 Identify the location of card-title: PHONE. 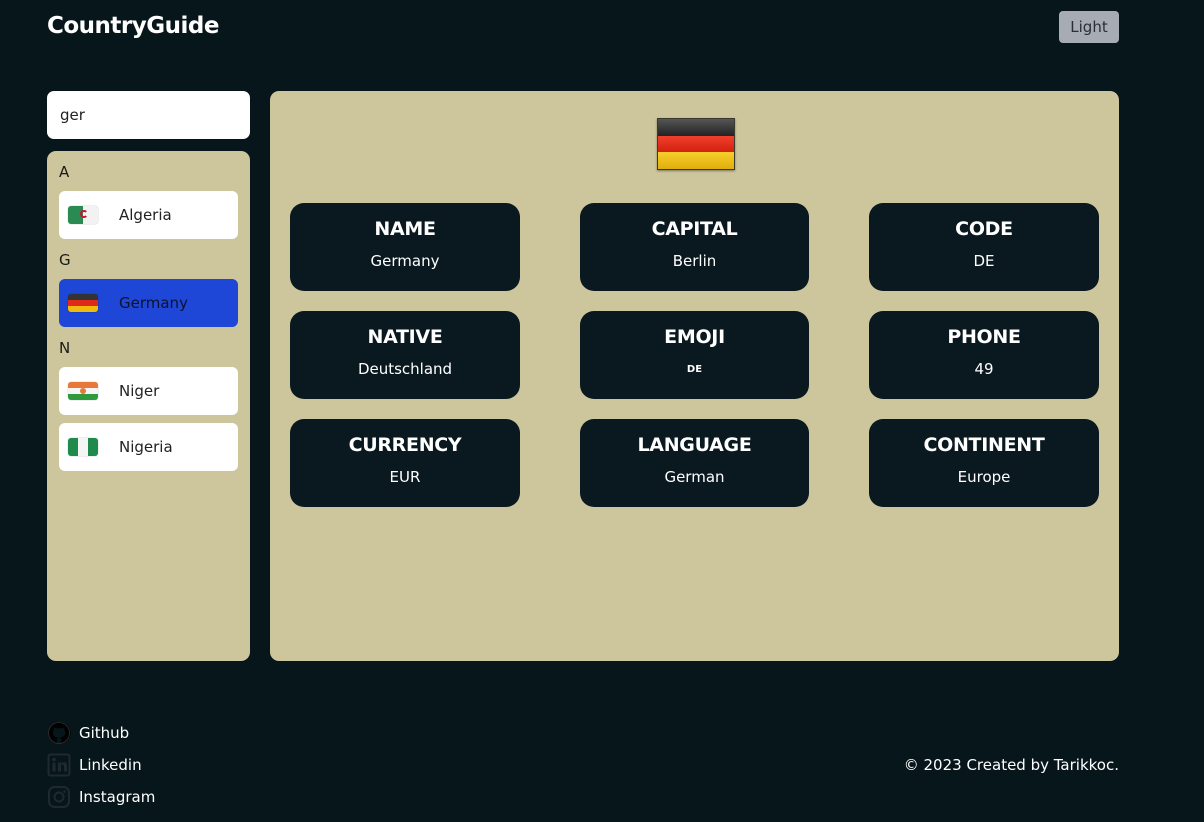
(984, 337).